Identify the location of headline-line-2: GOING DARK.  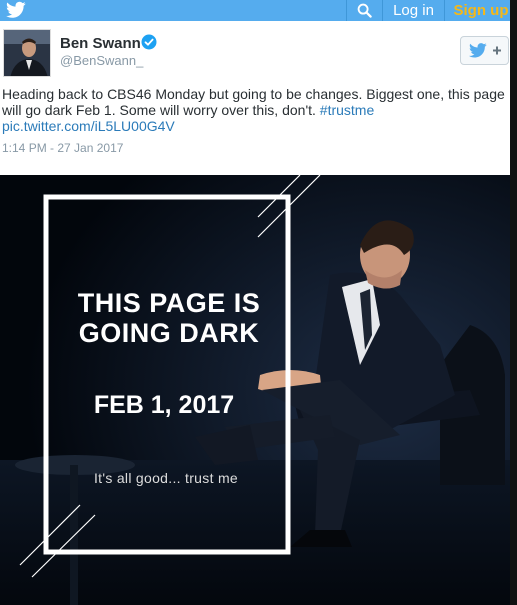
(169, 333).